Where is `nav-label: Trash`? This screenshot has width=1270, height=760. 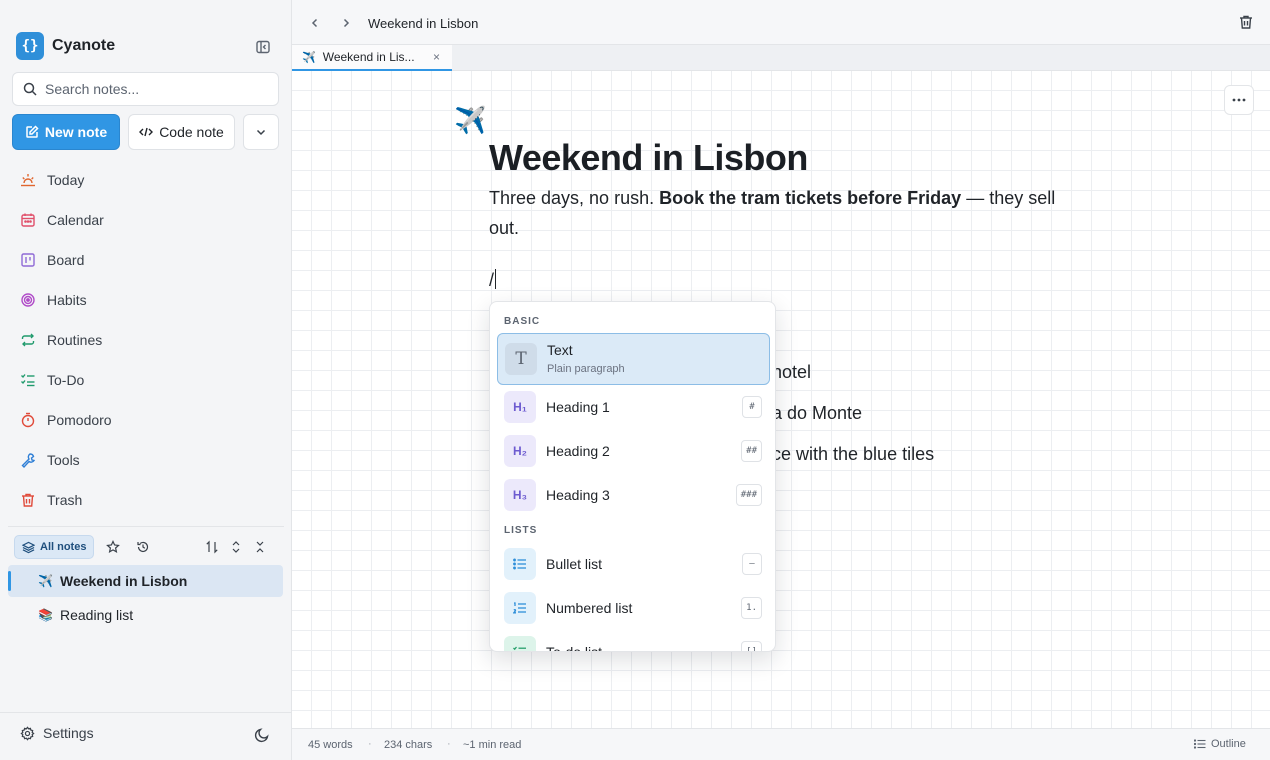
nav-label: Trash is located at coordinates (65, 500).